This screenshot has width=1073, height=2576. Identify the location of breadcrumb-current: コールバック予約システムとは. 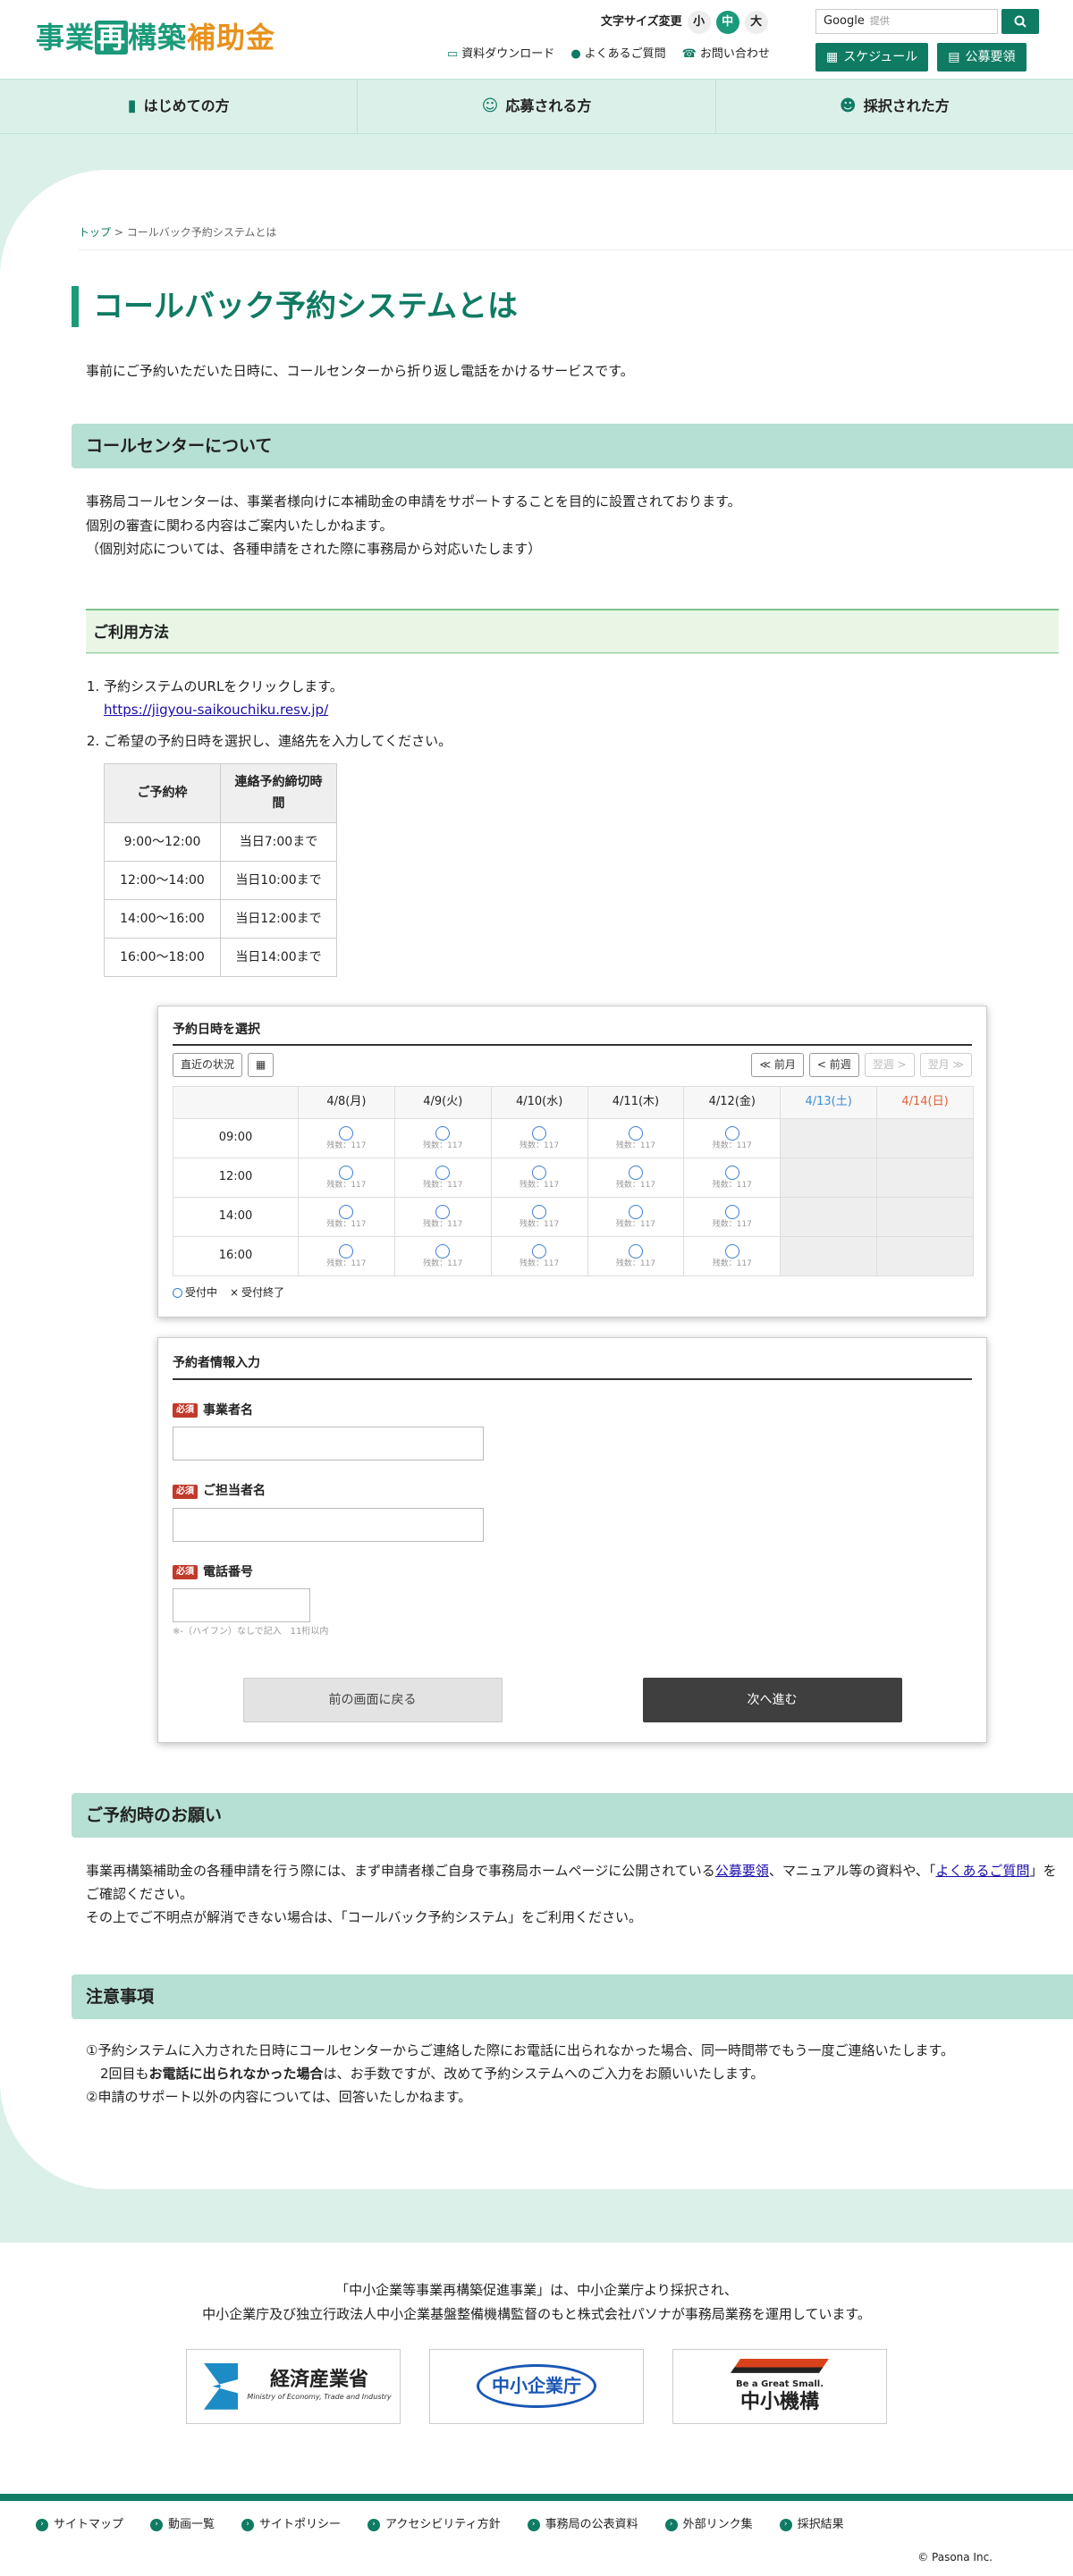
(201, 233).